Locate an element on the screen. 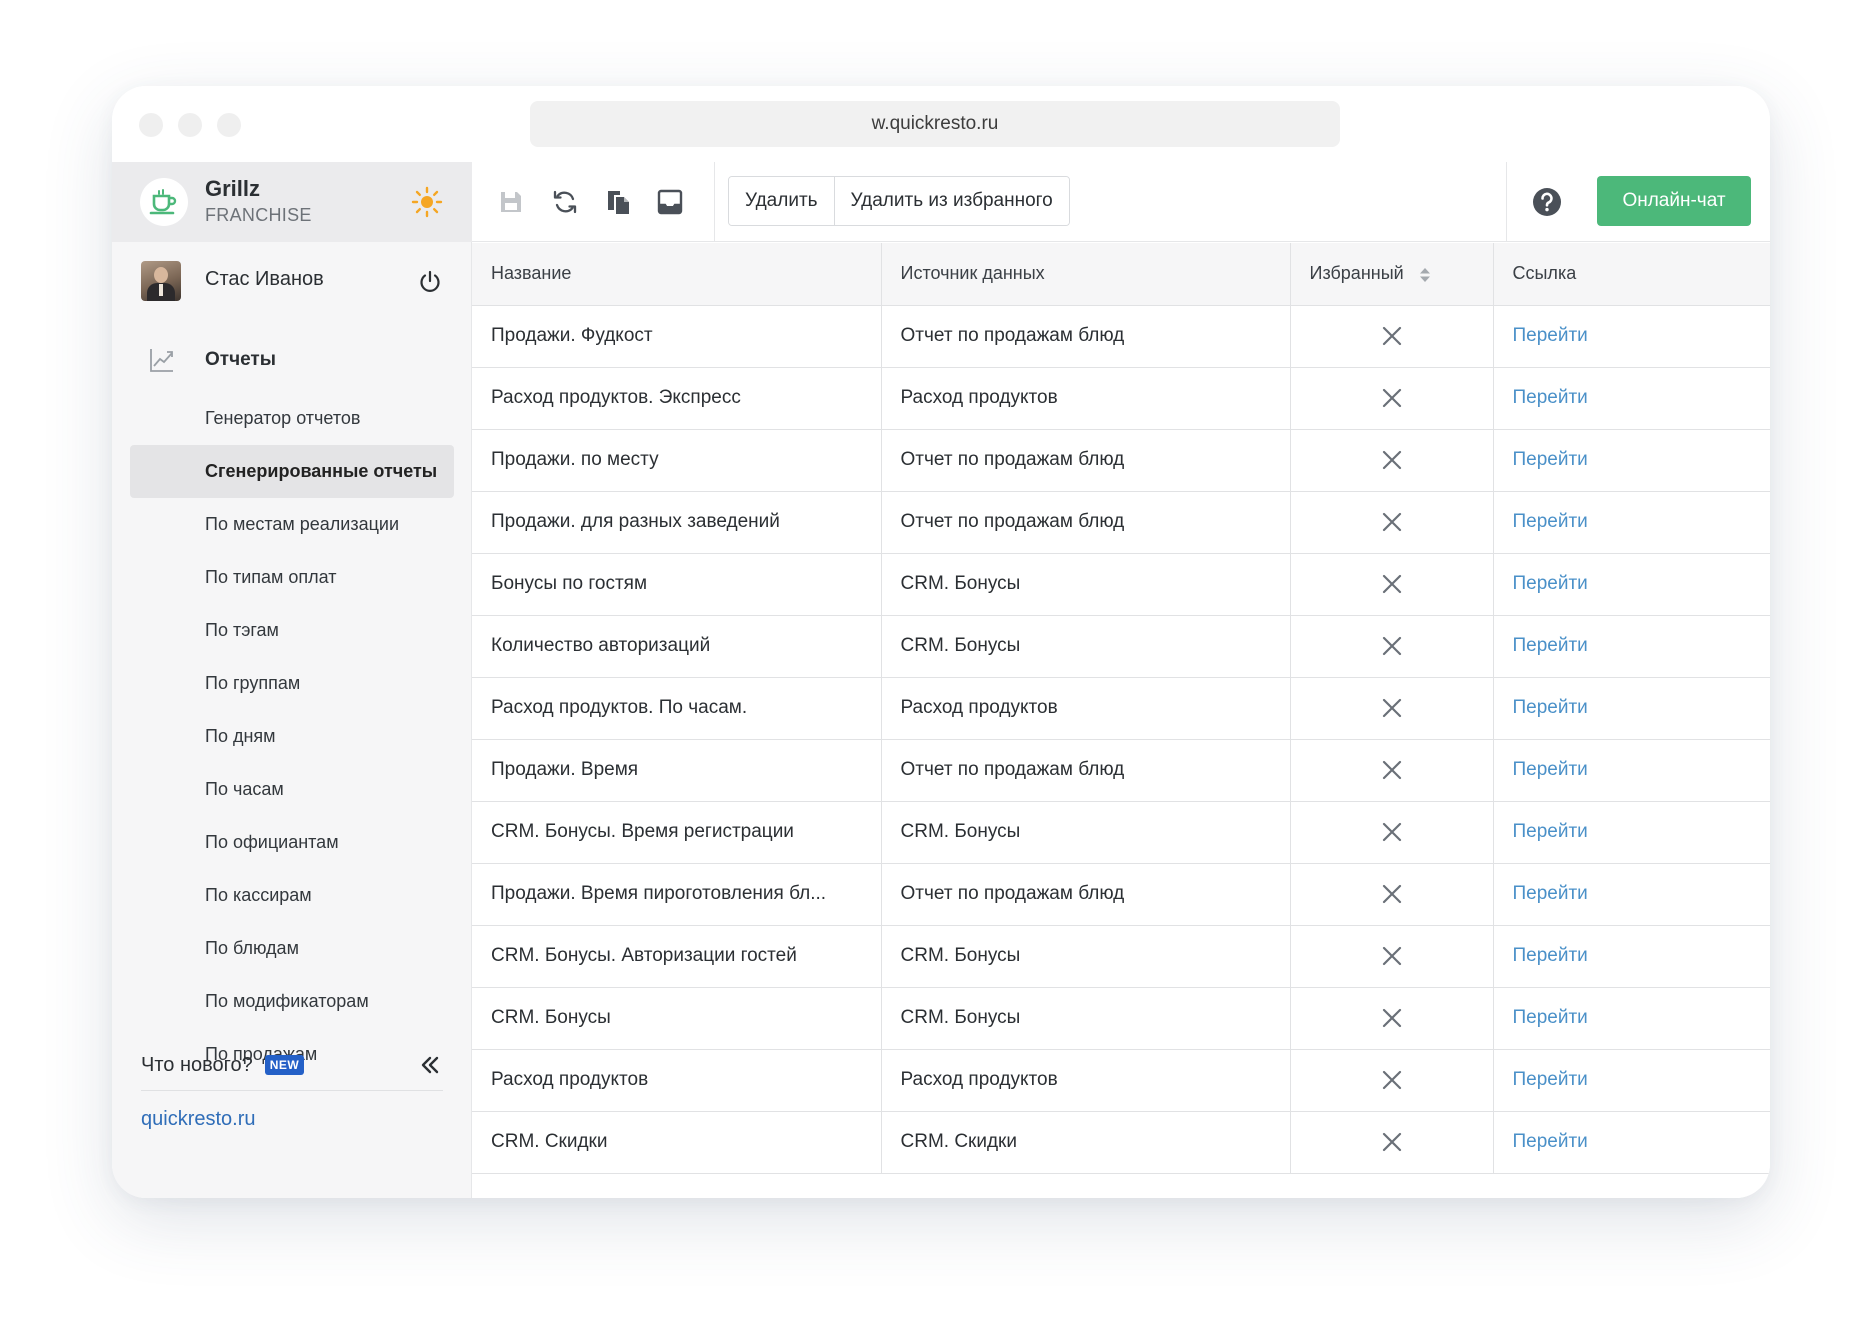 This screenshot has width=1870, height=1331. nav-item-by-groups: По группам is located at coordinates (292, 683).